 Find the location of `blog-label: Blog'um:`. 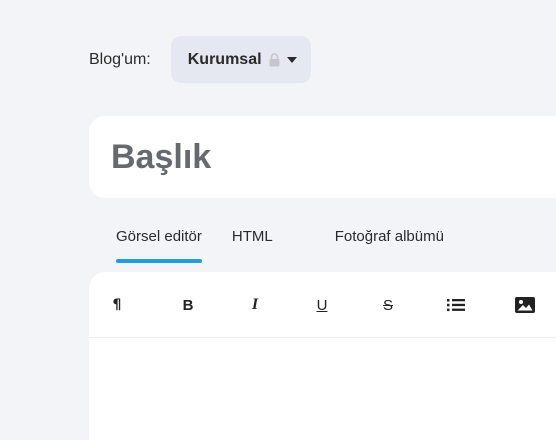

blog-label: Blog'um: is located at coordinates (120, 59).